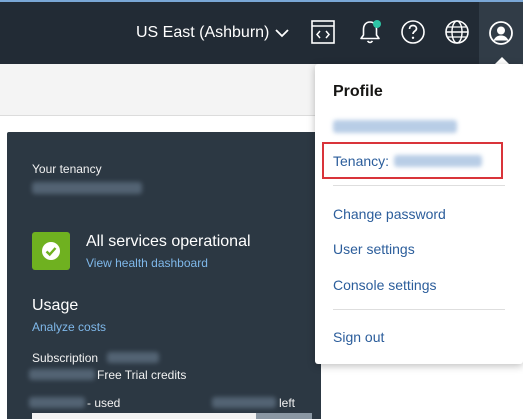 Image resolution: width=523 pixels, height=419 pixels. What do you see at coordinates (55, 305) in the screenshot?
I see `usage-title: Usage` at bounding box center [55, 305].